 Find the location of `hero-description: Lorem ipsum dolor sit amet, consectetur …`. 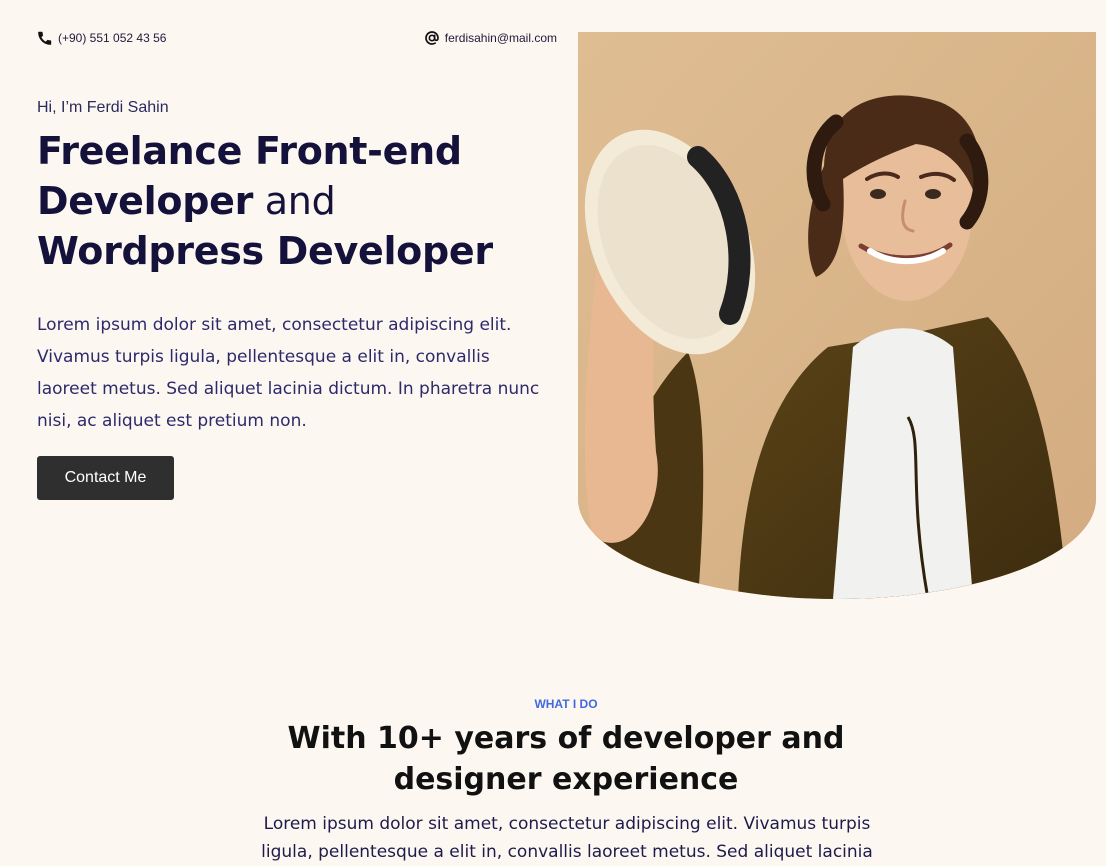

hero-description: Lorem ipsum dolor sit amet, consectetur … is located at coordinates (288, 373).